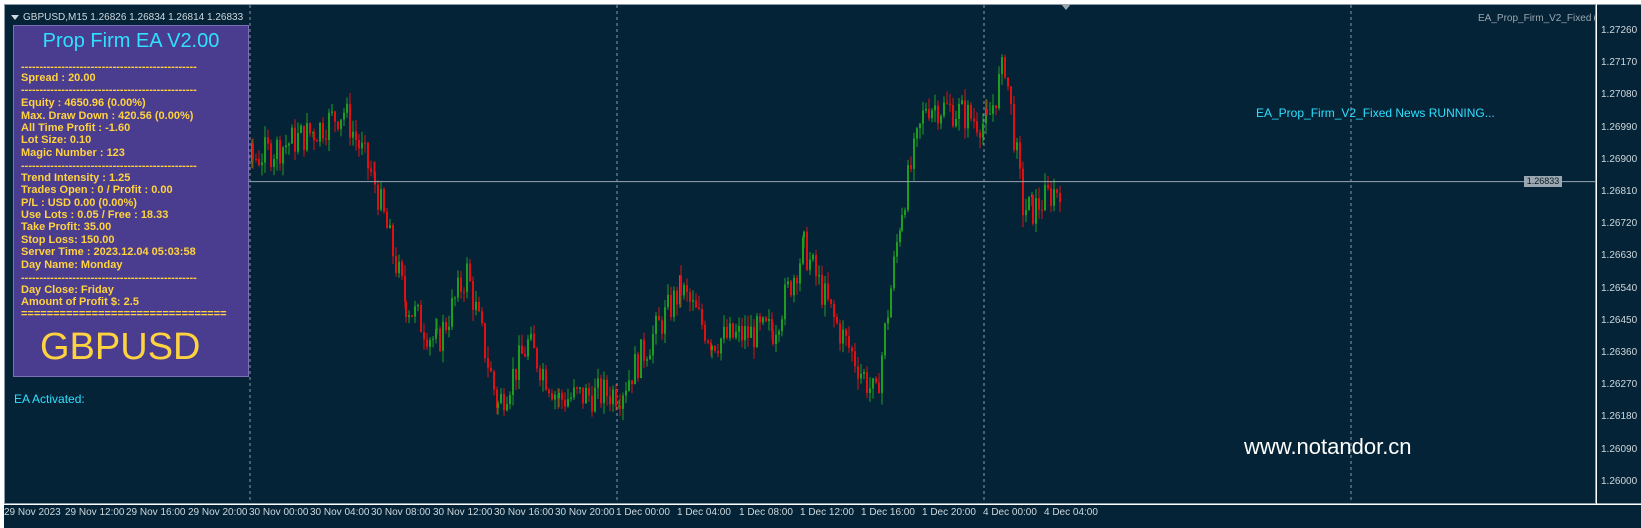 This screenshot has width=1641, height=528. Describe the element at coordinates (1594, 18) in the screenshot. I see `smiley-icon` at that location.